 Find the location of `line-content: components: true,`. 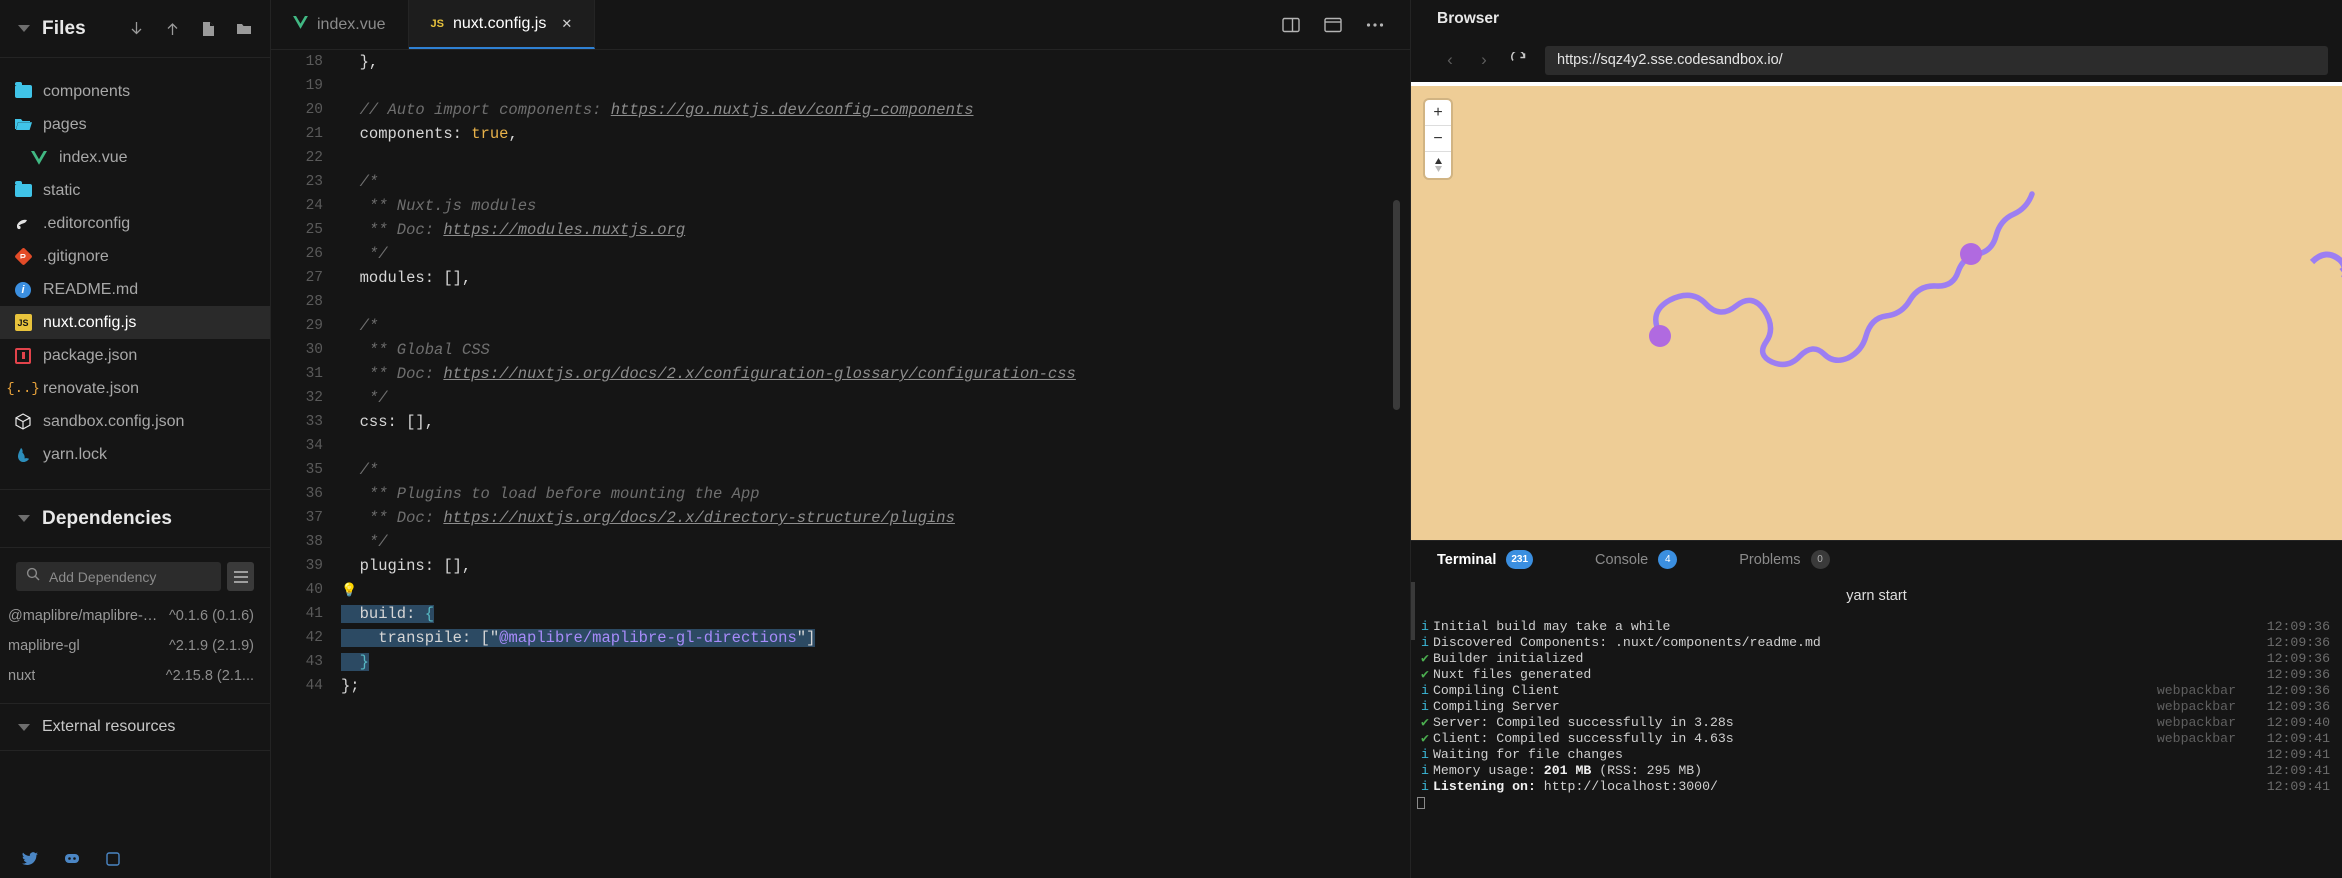

line-content: components: true, is located at coordinates (875, 134).